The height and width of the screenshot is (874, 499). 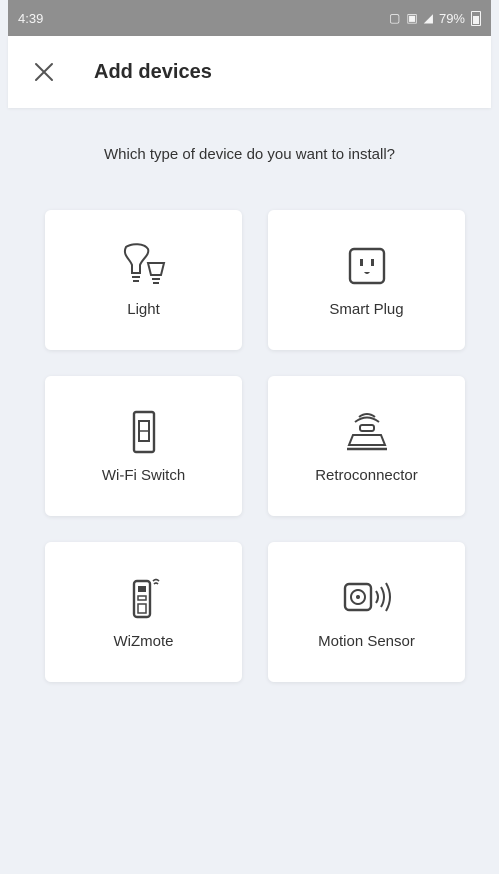 I want to click on battery-percent: 79%, so click(x=451, y=18).